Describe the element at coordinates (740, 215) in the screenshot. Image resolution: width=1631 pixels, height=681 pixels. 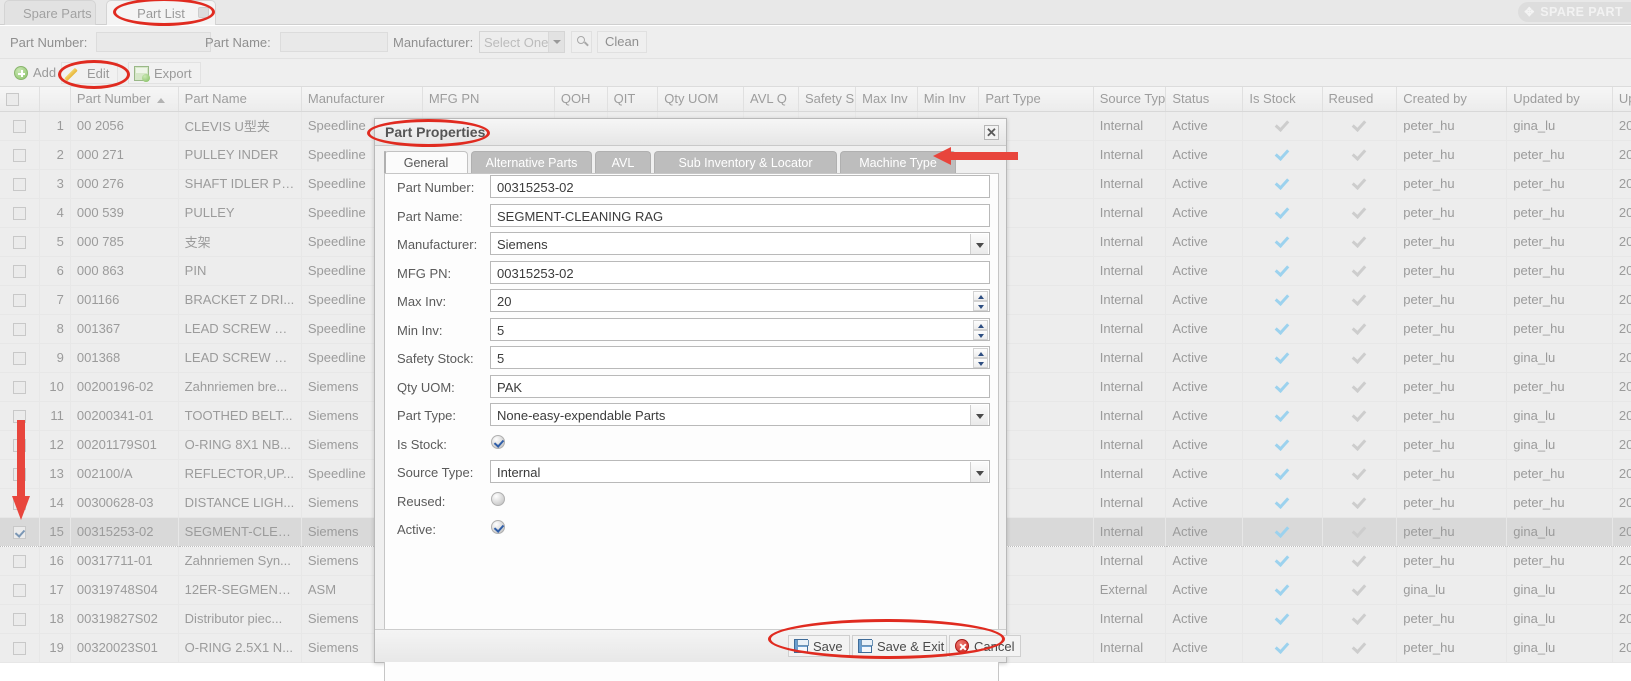
I see `field-input: SEGMENT-CLEANING RAG` at that location.